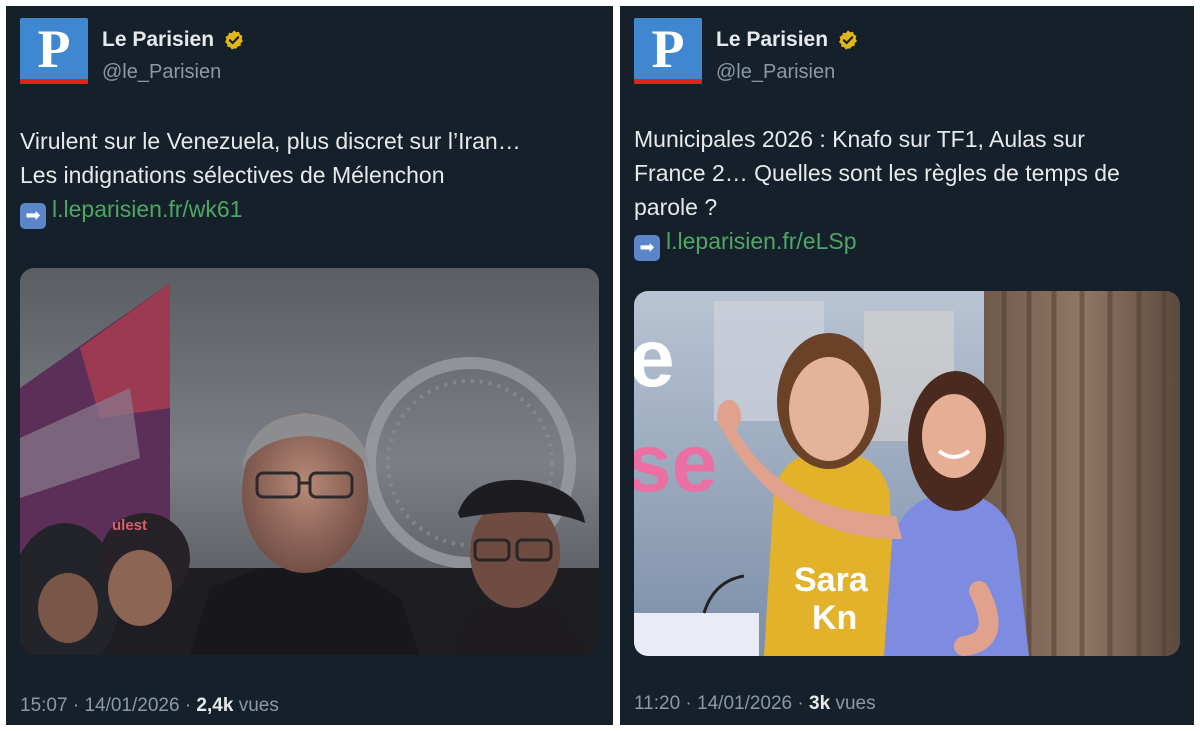 The image size is (1200, 731). I want to click on poster-name: Sara, so click(831, 580).